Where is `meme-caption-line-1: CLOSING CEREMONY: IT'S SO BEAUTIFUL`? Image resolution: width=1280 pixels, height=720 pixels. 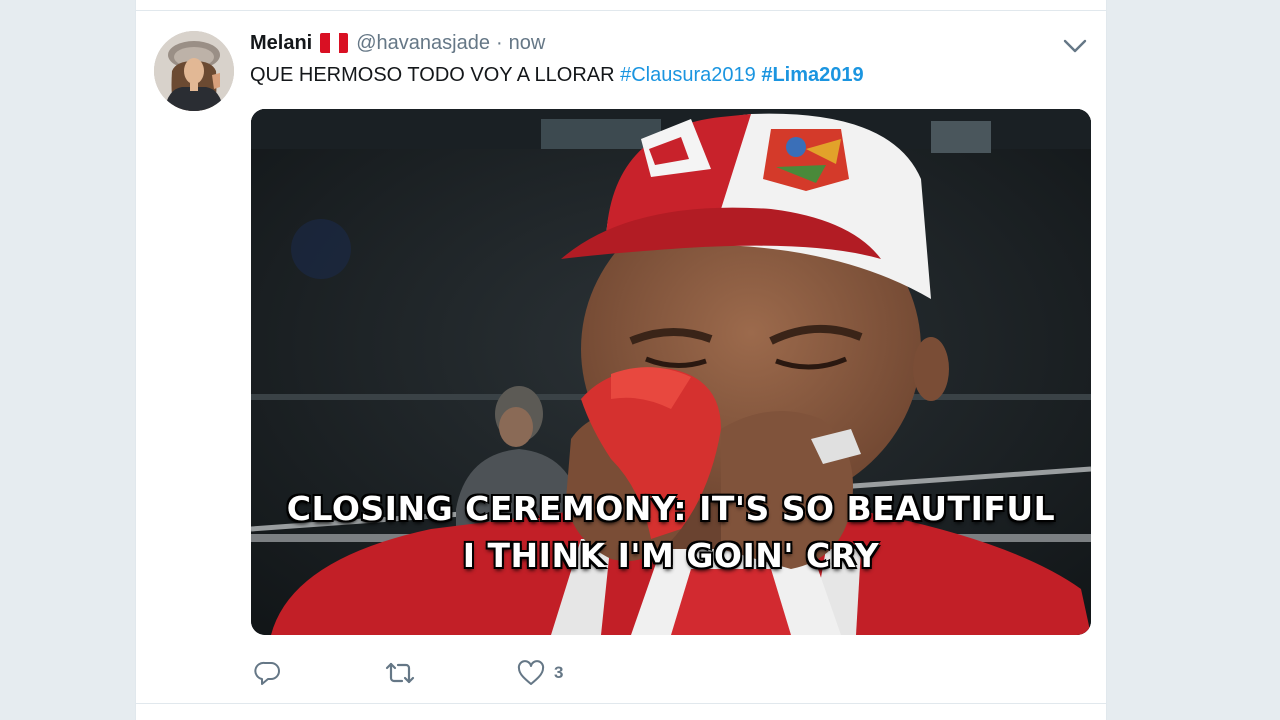 meme-caption-line-1: CLOSING CEREMONY: IT'S SO BEAUTIFUL is located at coordinates (671, 508).